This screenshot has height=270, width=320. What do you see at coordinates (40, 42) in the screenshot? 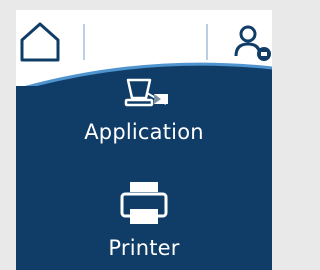
I see `home-icon` at bounding box center [40, 42].